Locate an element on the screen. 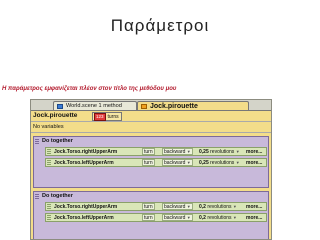 The height and width of the screenshot is (240, 320). method-header: Jock.pirouette 123 turns is located at coordinates (151, 116).